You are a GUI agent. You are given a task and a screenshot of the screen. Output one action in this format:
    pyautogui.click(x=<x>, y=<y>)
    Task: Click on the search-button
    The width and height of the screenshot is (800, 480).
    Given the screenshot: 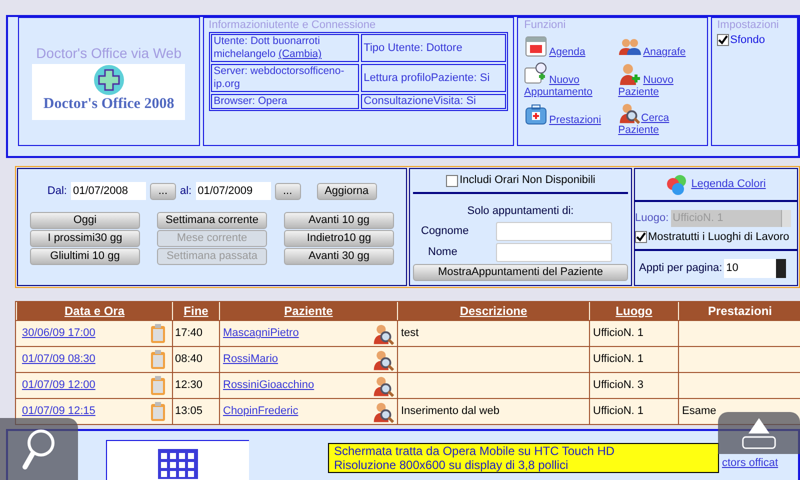 What is the action you would take?
    pyautogui.click(x=39, y=449)
    